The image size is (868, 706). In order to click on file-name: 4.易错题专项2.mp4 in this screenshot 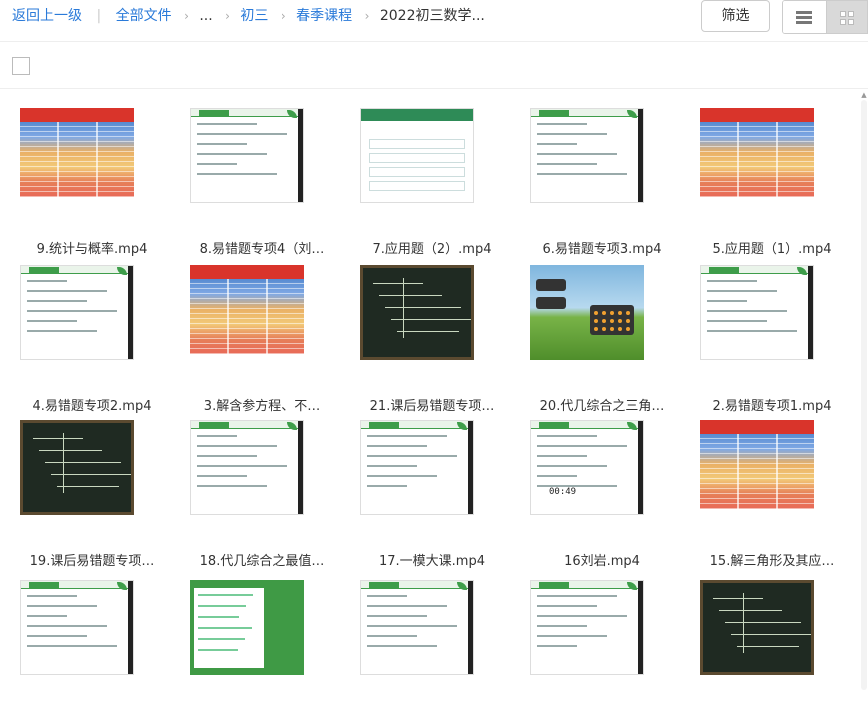, I will do `click(92, 404)`.